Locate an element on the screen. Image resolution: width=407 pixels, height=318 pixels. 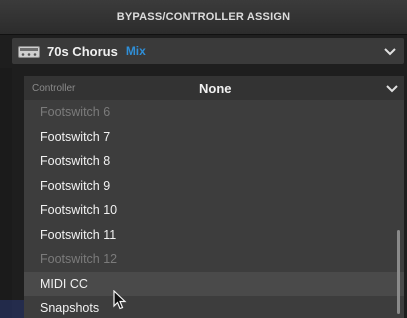
option-footswitch-9: Footswitch 9 is located at coordinates (214, 186).